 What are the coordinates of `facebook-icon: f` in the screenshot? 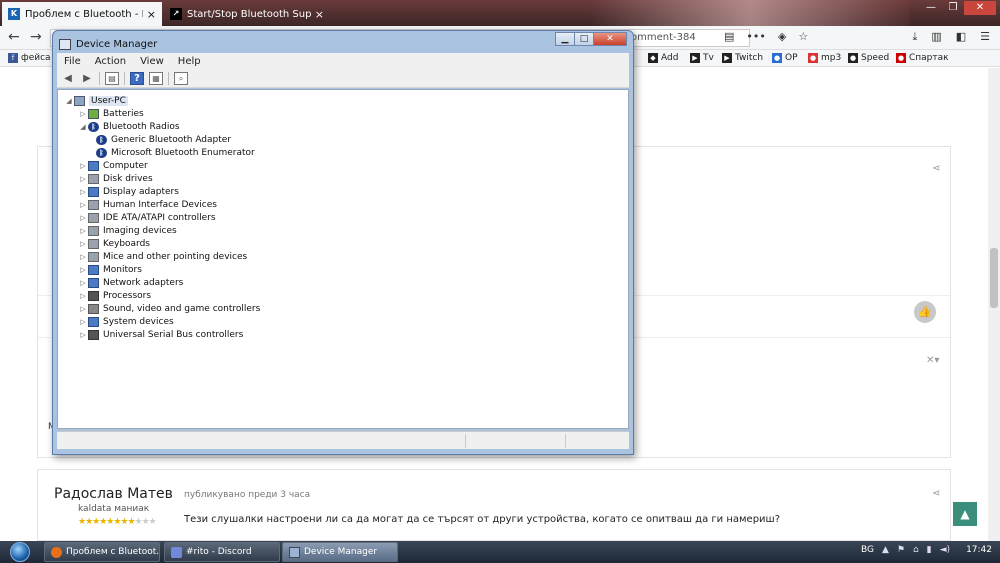 It's located at (13, 58).